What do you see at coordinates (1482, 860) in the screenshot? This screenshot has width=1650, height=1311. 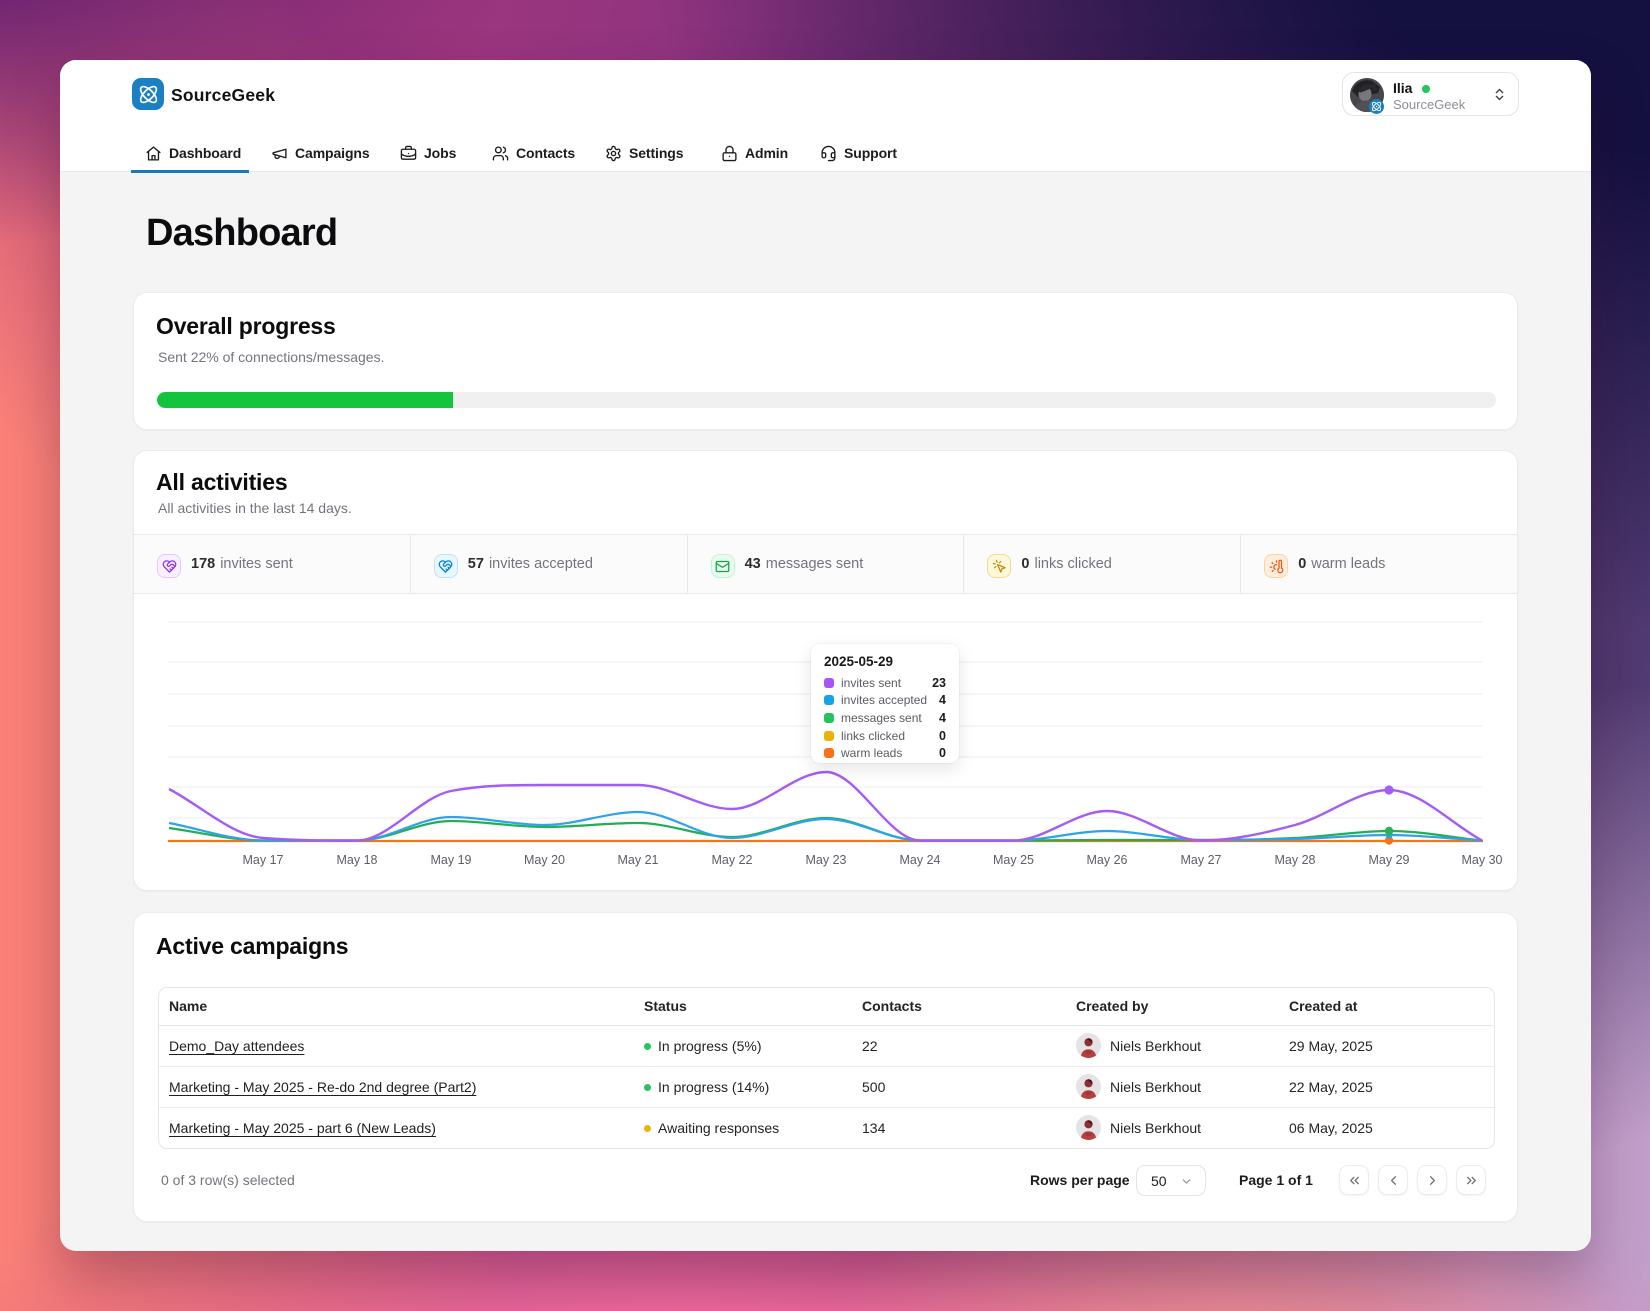 I see `svg-text: May 30` at bounding box center [1482, 860].